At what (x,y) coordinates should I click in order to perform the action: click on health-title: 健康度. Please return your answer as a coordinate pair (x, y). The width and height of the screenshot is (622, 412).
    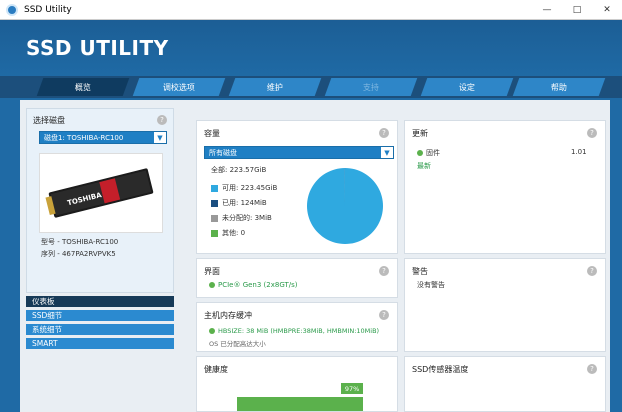
    Looking at the image, I should click on (216, 369).